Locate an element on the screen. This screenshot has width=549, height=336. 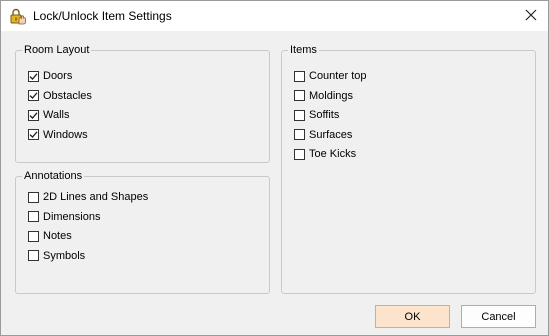
checkbox-label: Toe Kicks is located at coordinates (333, 154).